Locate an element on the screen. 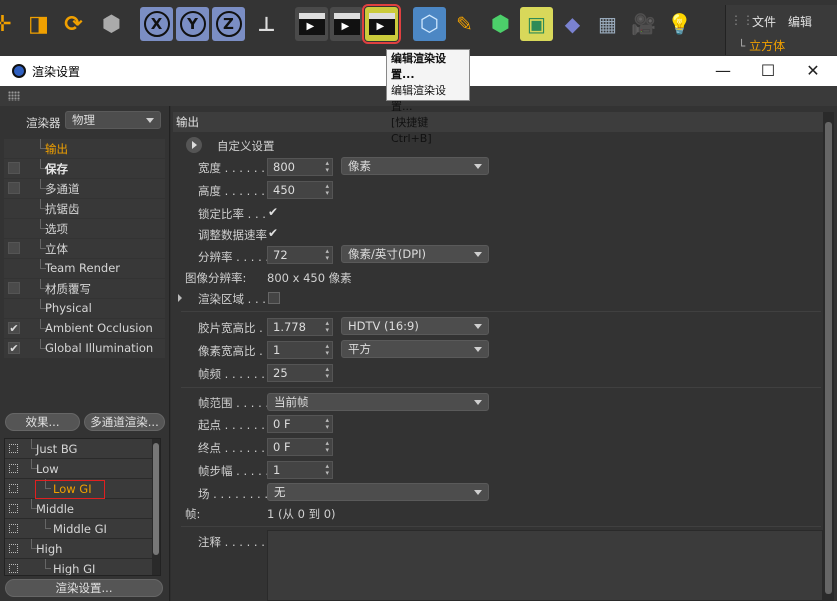 The width and height of the screenshot is (837, 601). adjust-data-rate-checkbox: ✔ is located at coordinates (274, 233).